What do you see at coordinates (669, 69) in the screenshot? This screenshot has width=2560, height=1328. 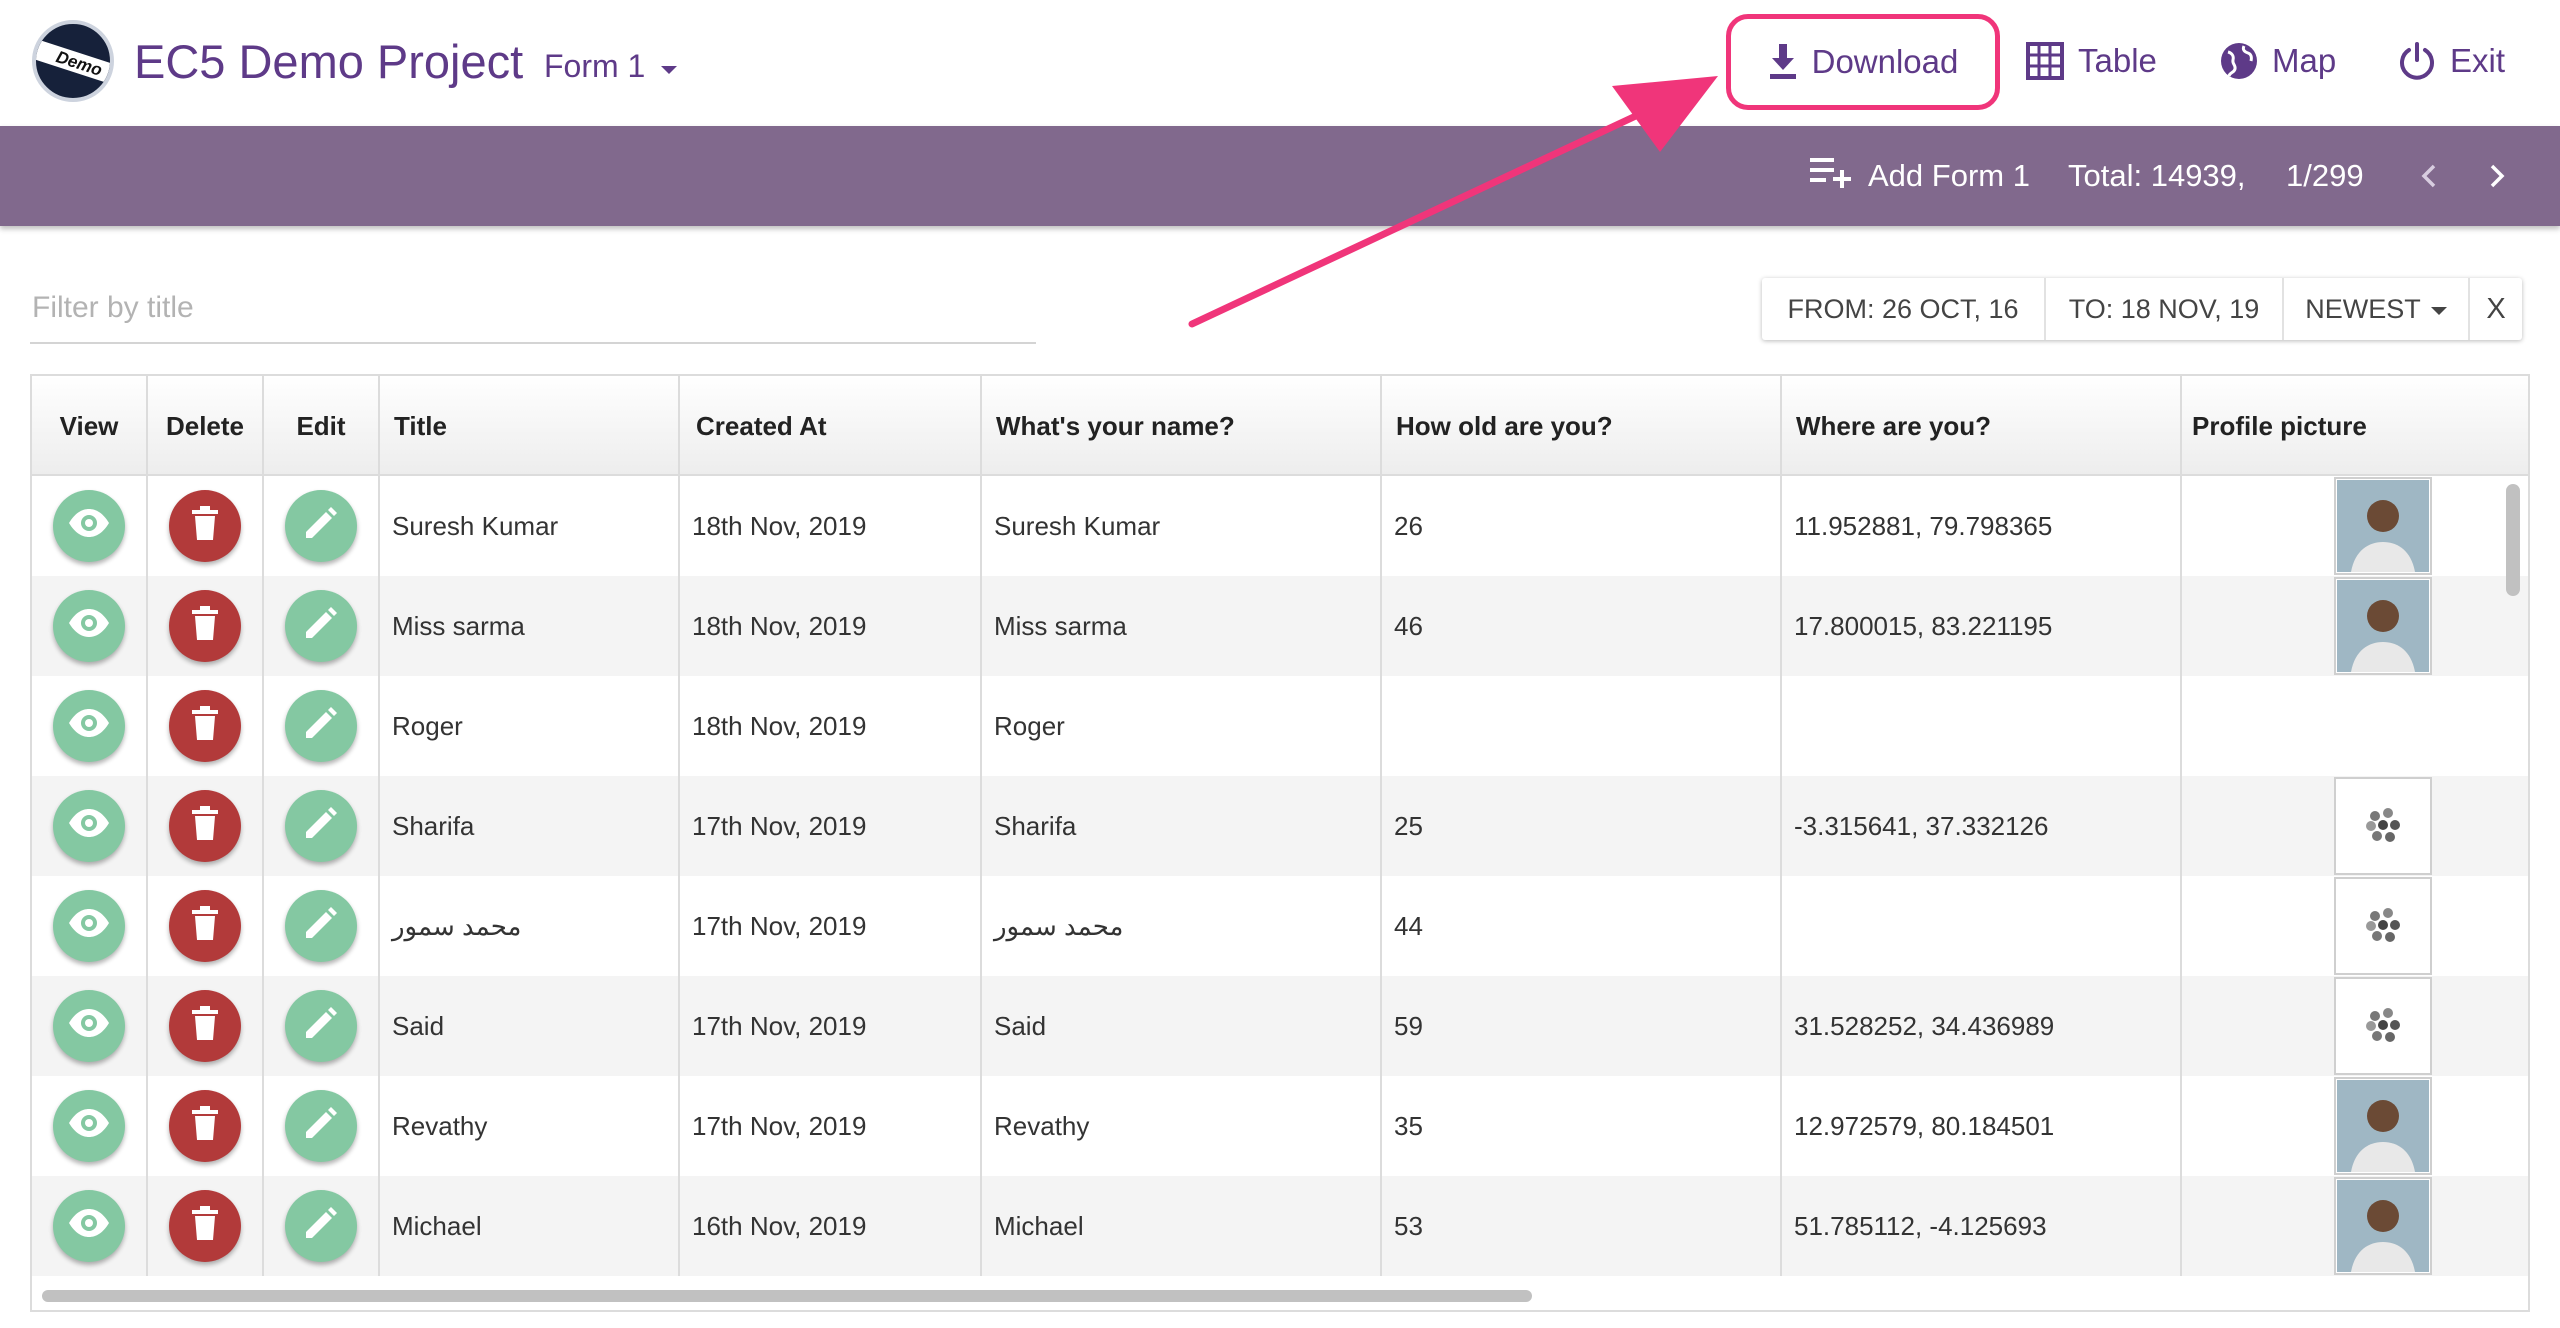 I see `chevron-down-icon` at bounding box center [669, 69].